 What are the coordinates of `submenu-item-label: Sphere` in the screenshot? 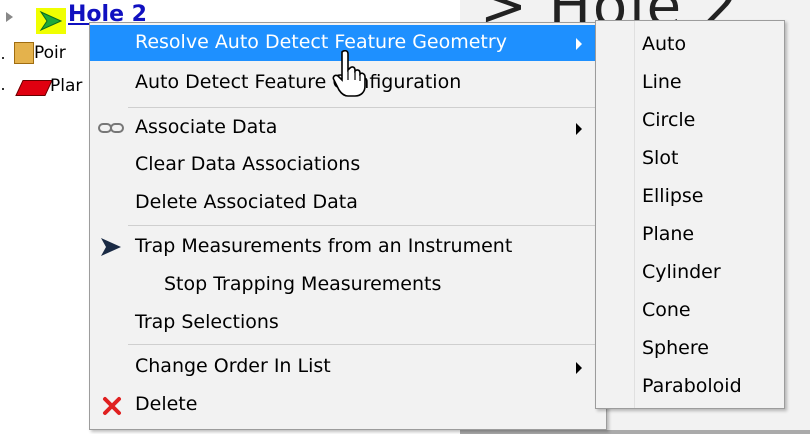 It's located at (675, 348).